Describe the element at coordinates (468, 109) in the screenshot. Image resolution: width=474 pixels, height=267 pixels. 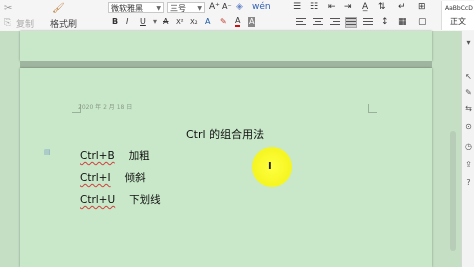
I see `properties-icon: ⇆` at that location.